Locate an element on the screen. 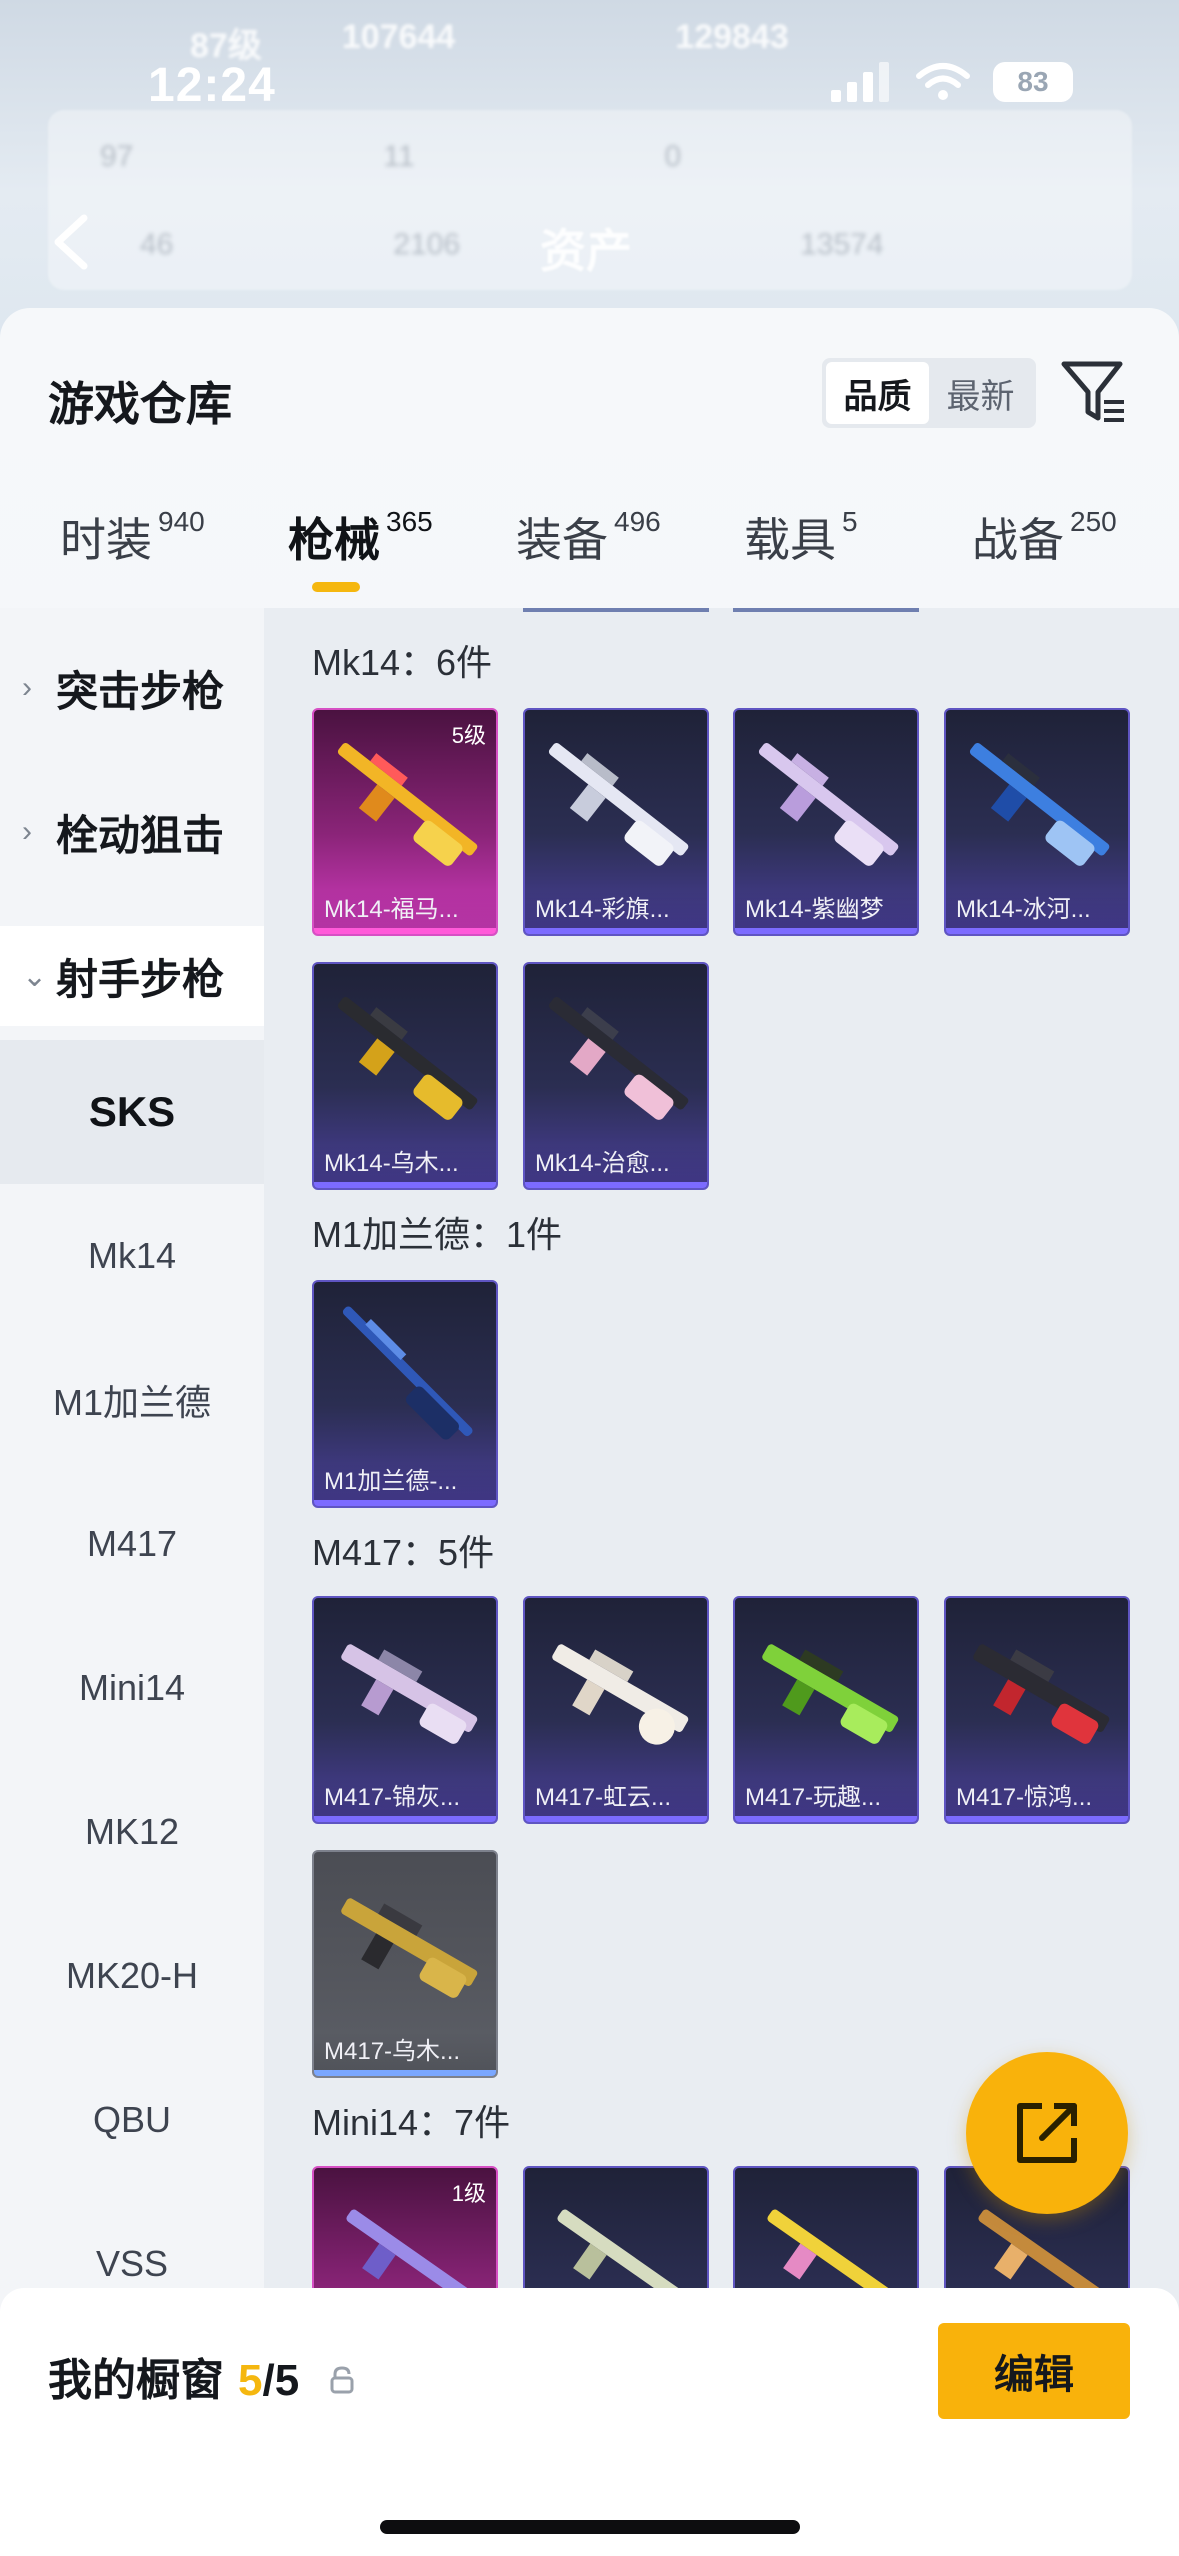 Image resolution: width=1179 pixels, height=2556 pixels. filter-icon is located at coordinates (1094, 393).